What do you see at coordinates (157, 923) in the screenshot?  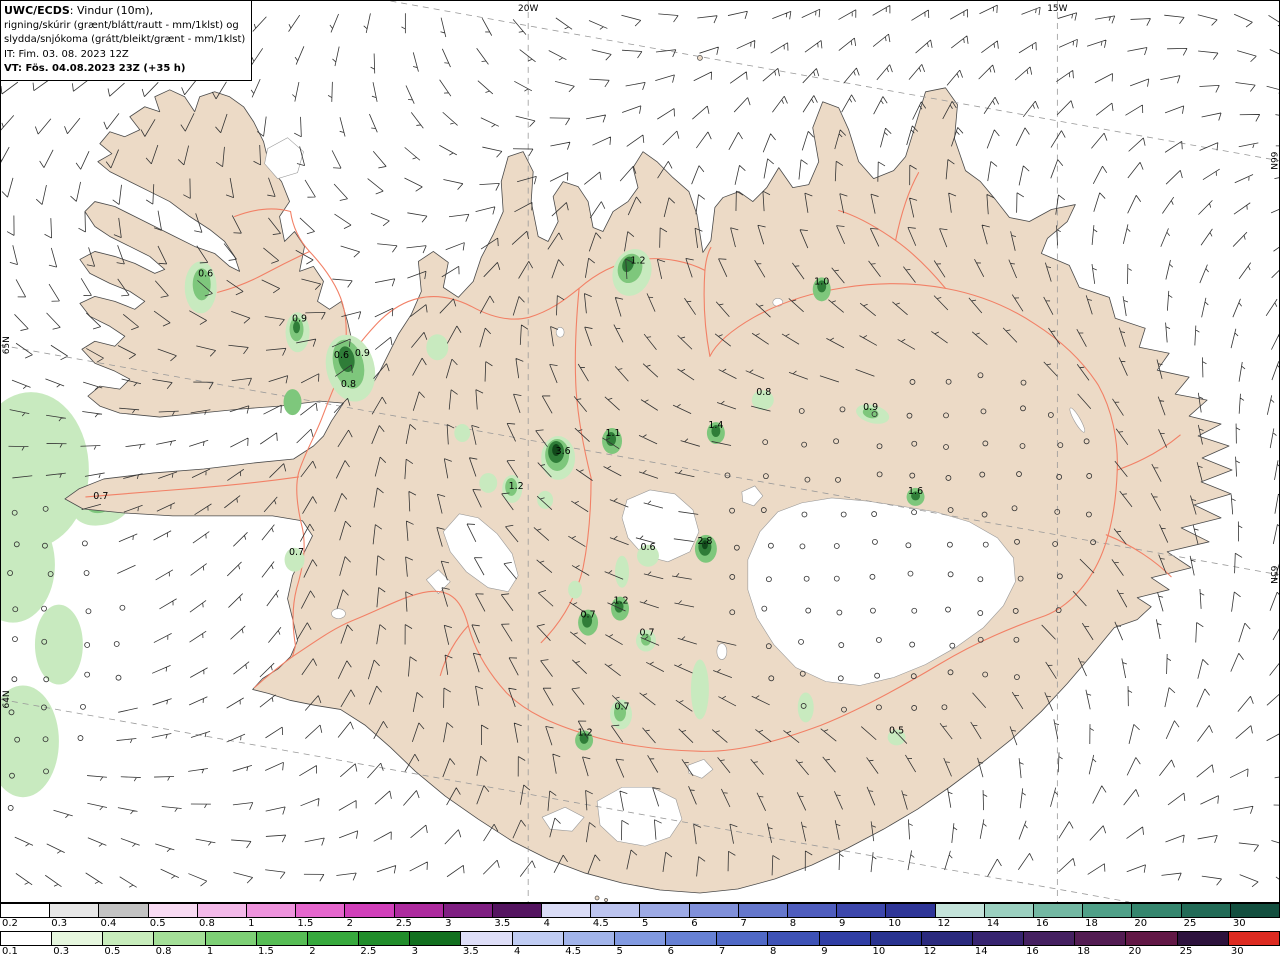 I see `sleet-tick-label: 0.5` at bounding box center [157, 923].